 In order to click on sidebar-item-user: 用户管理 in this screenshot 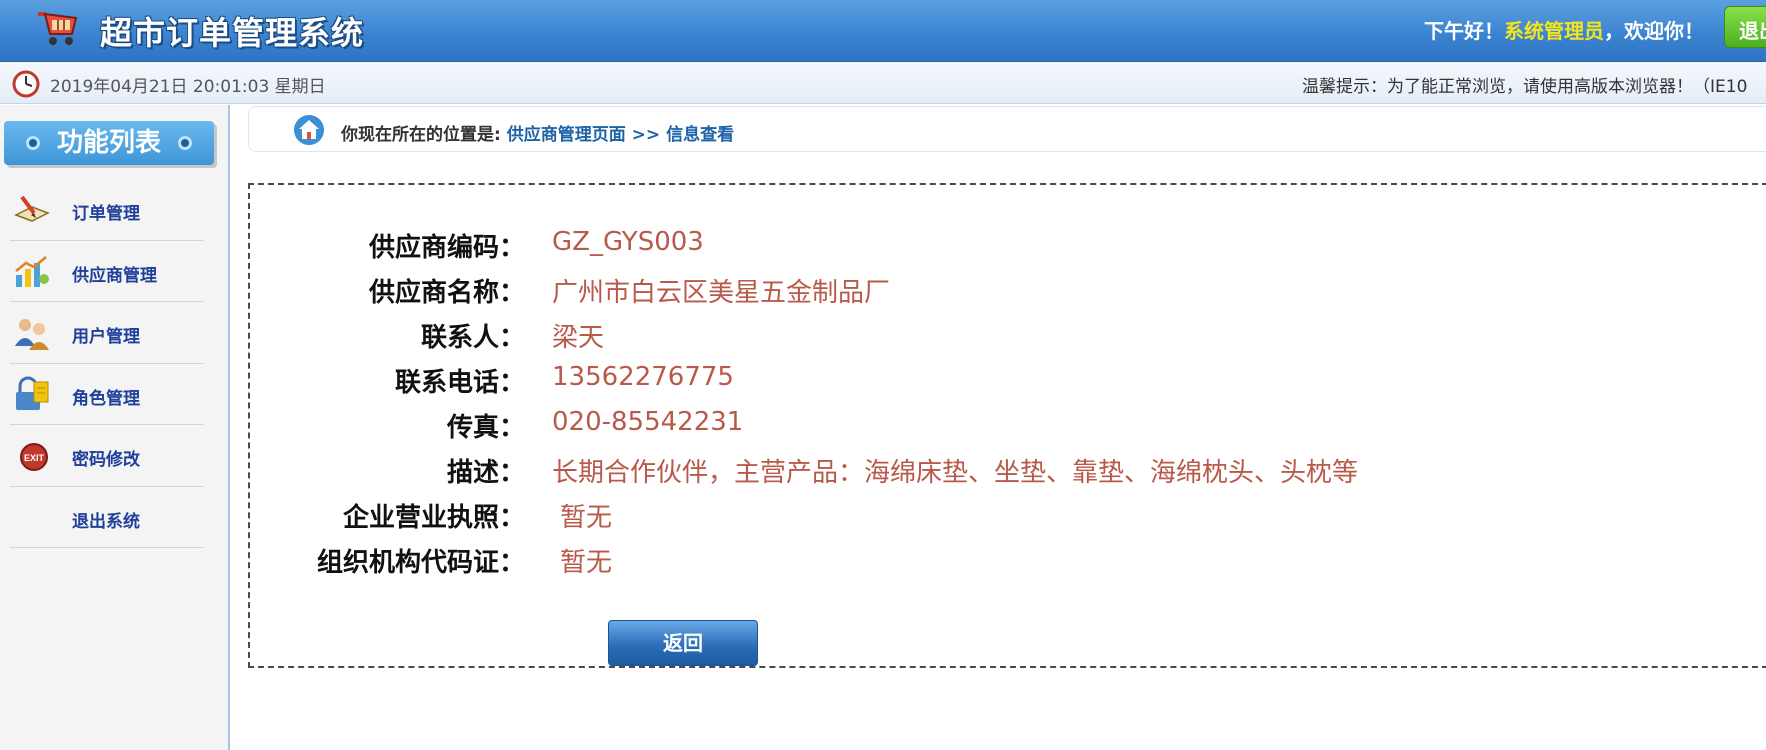, I will do `click(107, 333)`.